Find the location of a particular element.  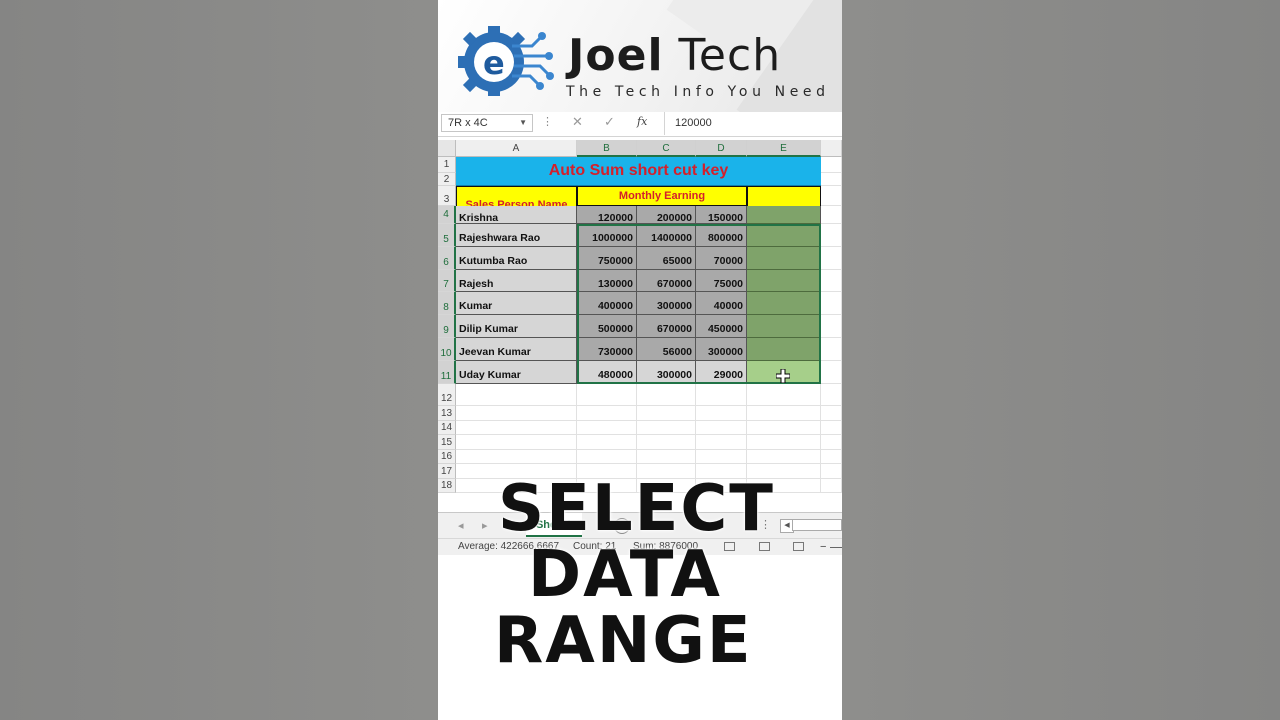

row-header-11: 11 is located at coordinates (447, 372).